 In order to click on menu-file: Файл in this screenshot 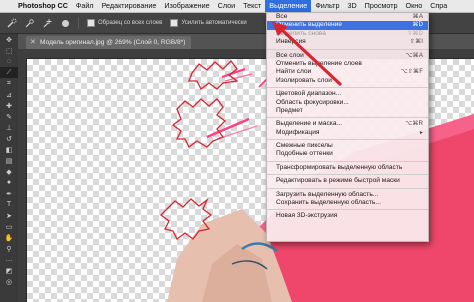, I will do `click(85, 6)`.